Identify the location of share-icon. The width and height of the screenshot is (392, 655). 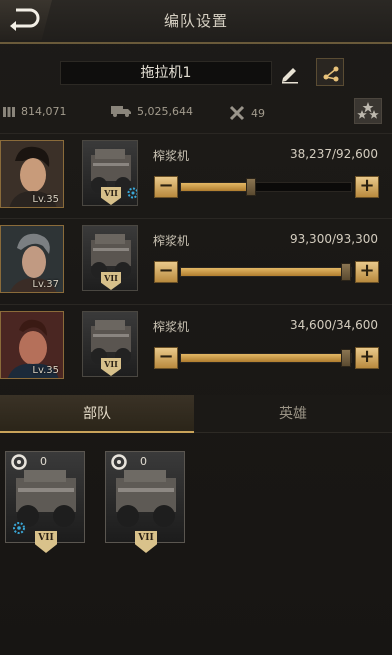
(331, 74).